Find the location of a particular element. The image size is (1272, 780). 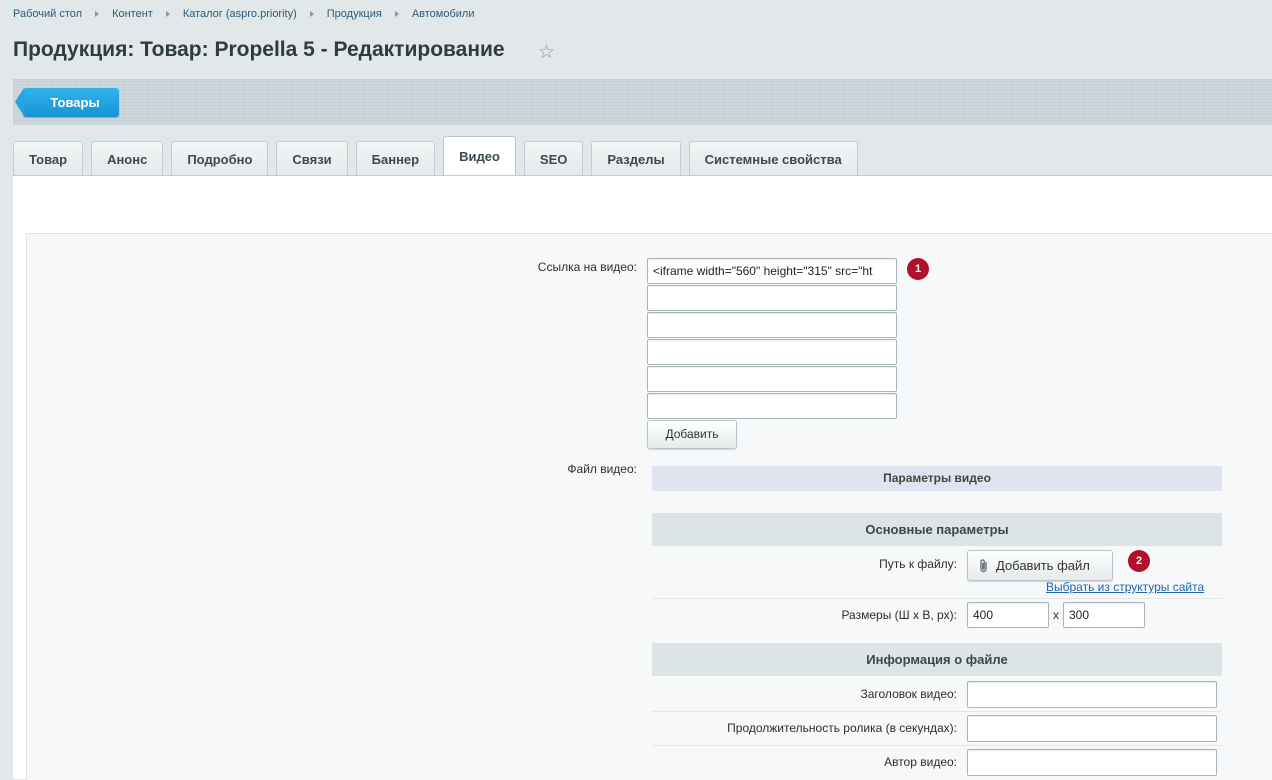

video-file-label: Файл видео: is located at coordinates (602, 469).